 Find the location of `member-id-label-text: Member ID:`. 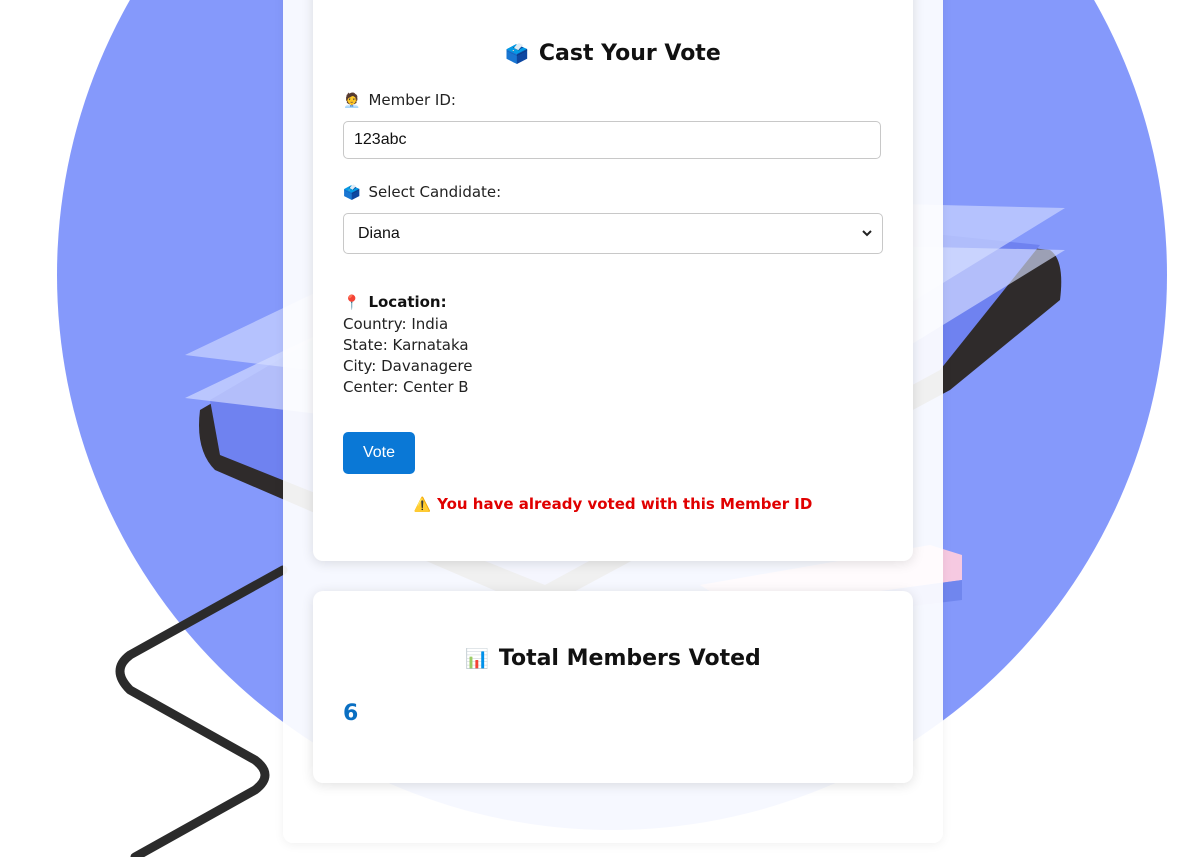

member-id-label-text: Member ID: is located at coordinates (412, 100).